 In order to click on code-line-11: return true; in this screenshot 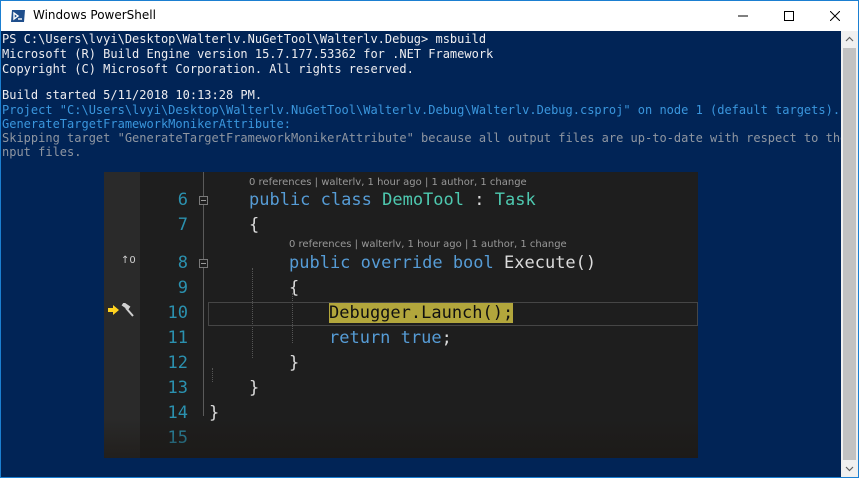, I will do `click(390, 338)`.